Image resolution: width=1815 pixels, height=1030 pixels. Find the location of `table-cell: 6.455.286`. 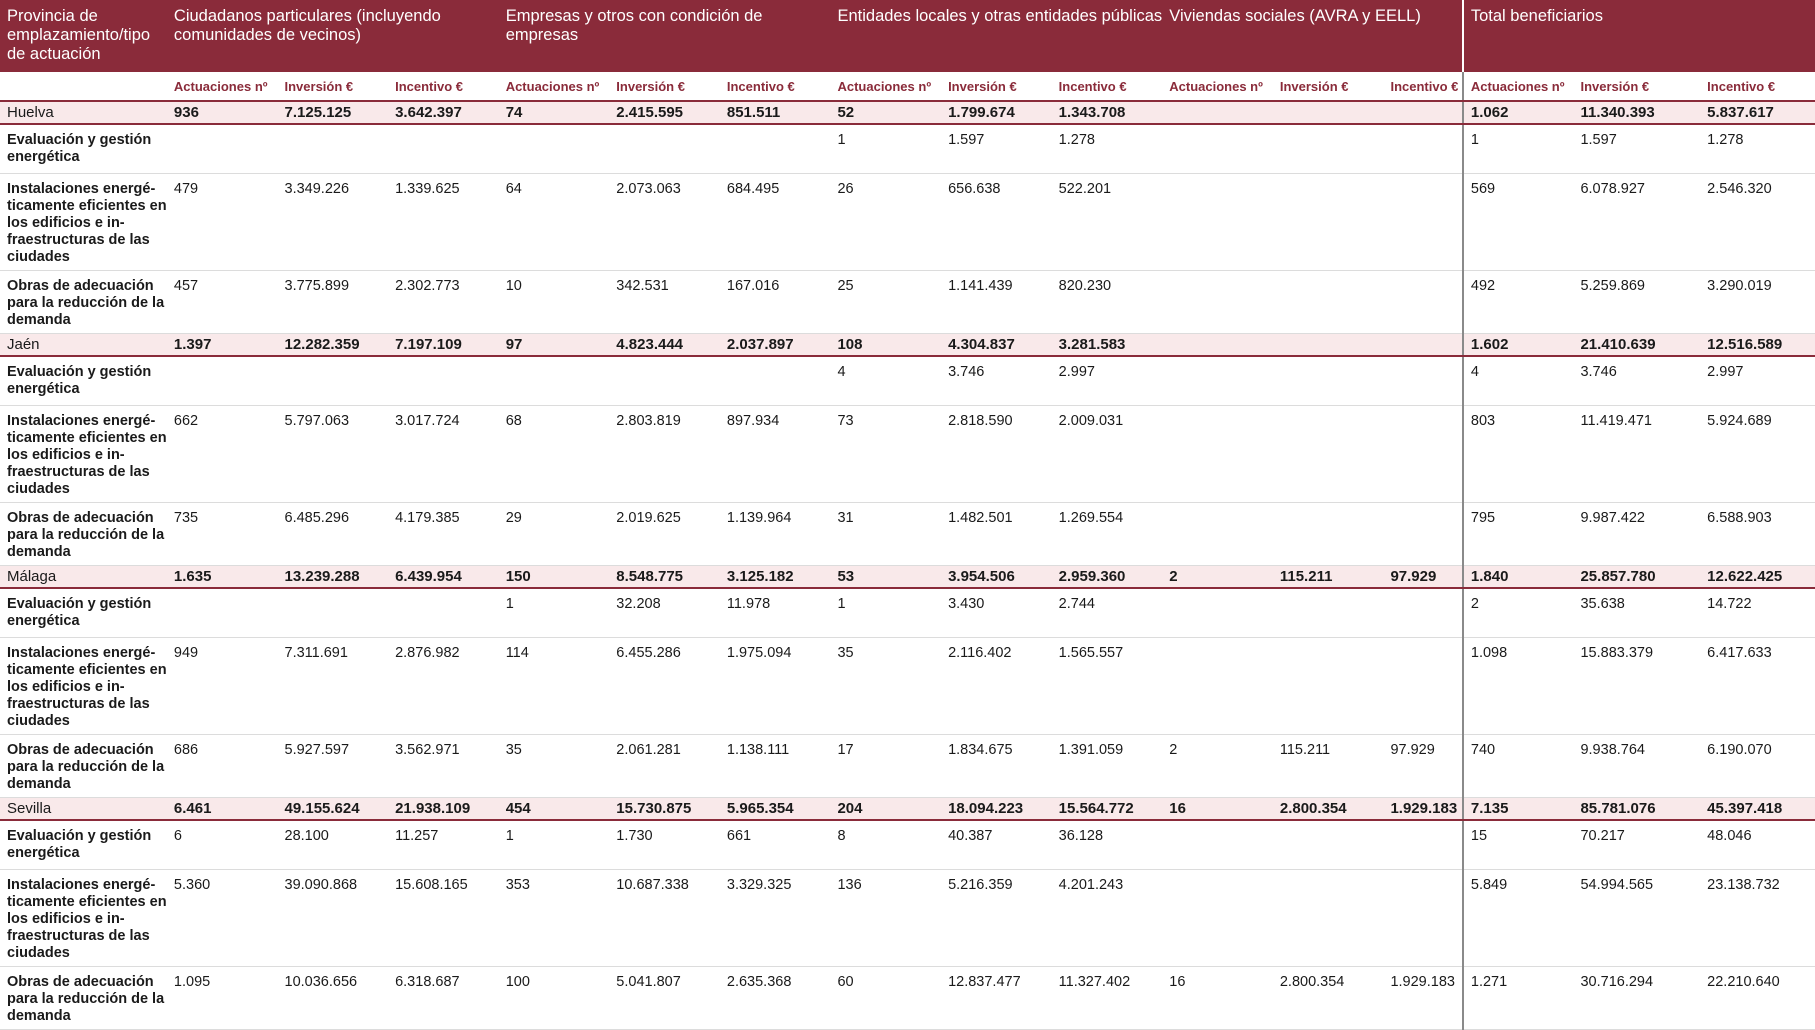

table-cell: 6.455.286 is located at coordinates (664, 686).